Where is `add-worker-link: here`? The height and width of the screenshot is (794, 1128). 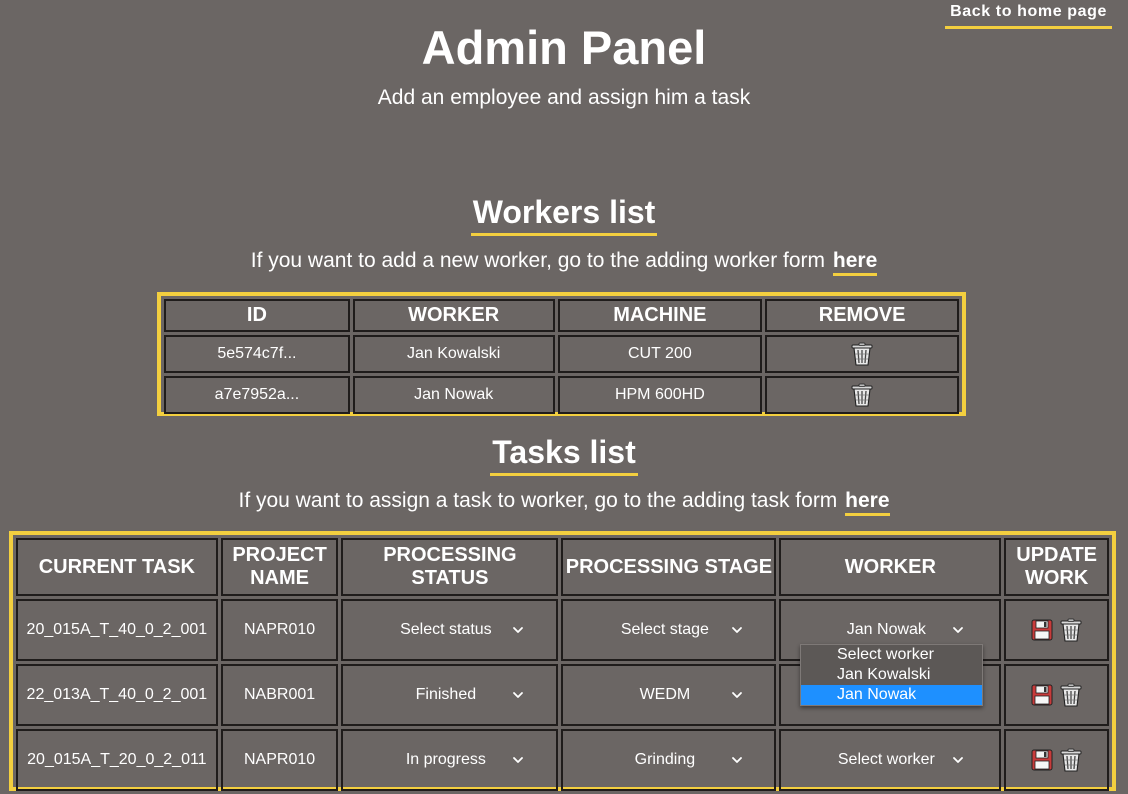 add-worker-link: here is located at coordinates (855, 263).